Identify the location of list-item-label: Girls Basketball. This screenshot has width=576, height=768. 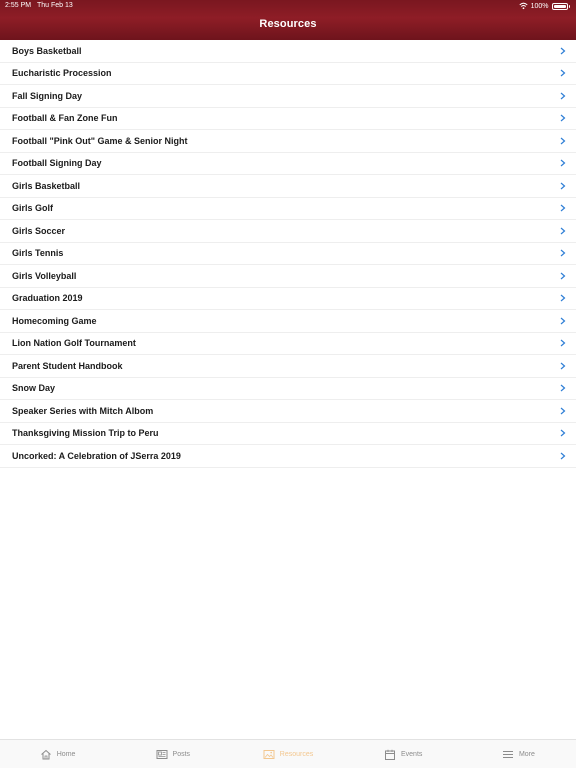
(46, 185).